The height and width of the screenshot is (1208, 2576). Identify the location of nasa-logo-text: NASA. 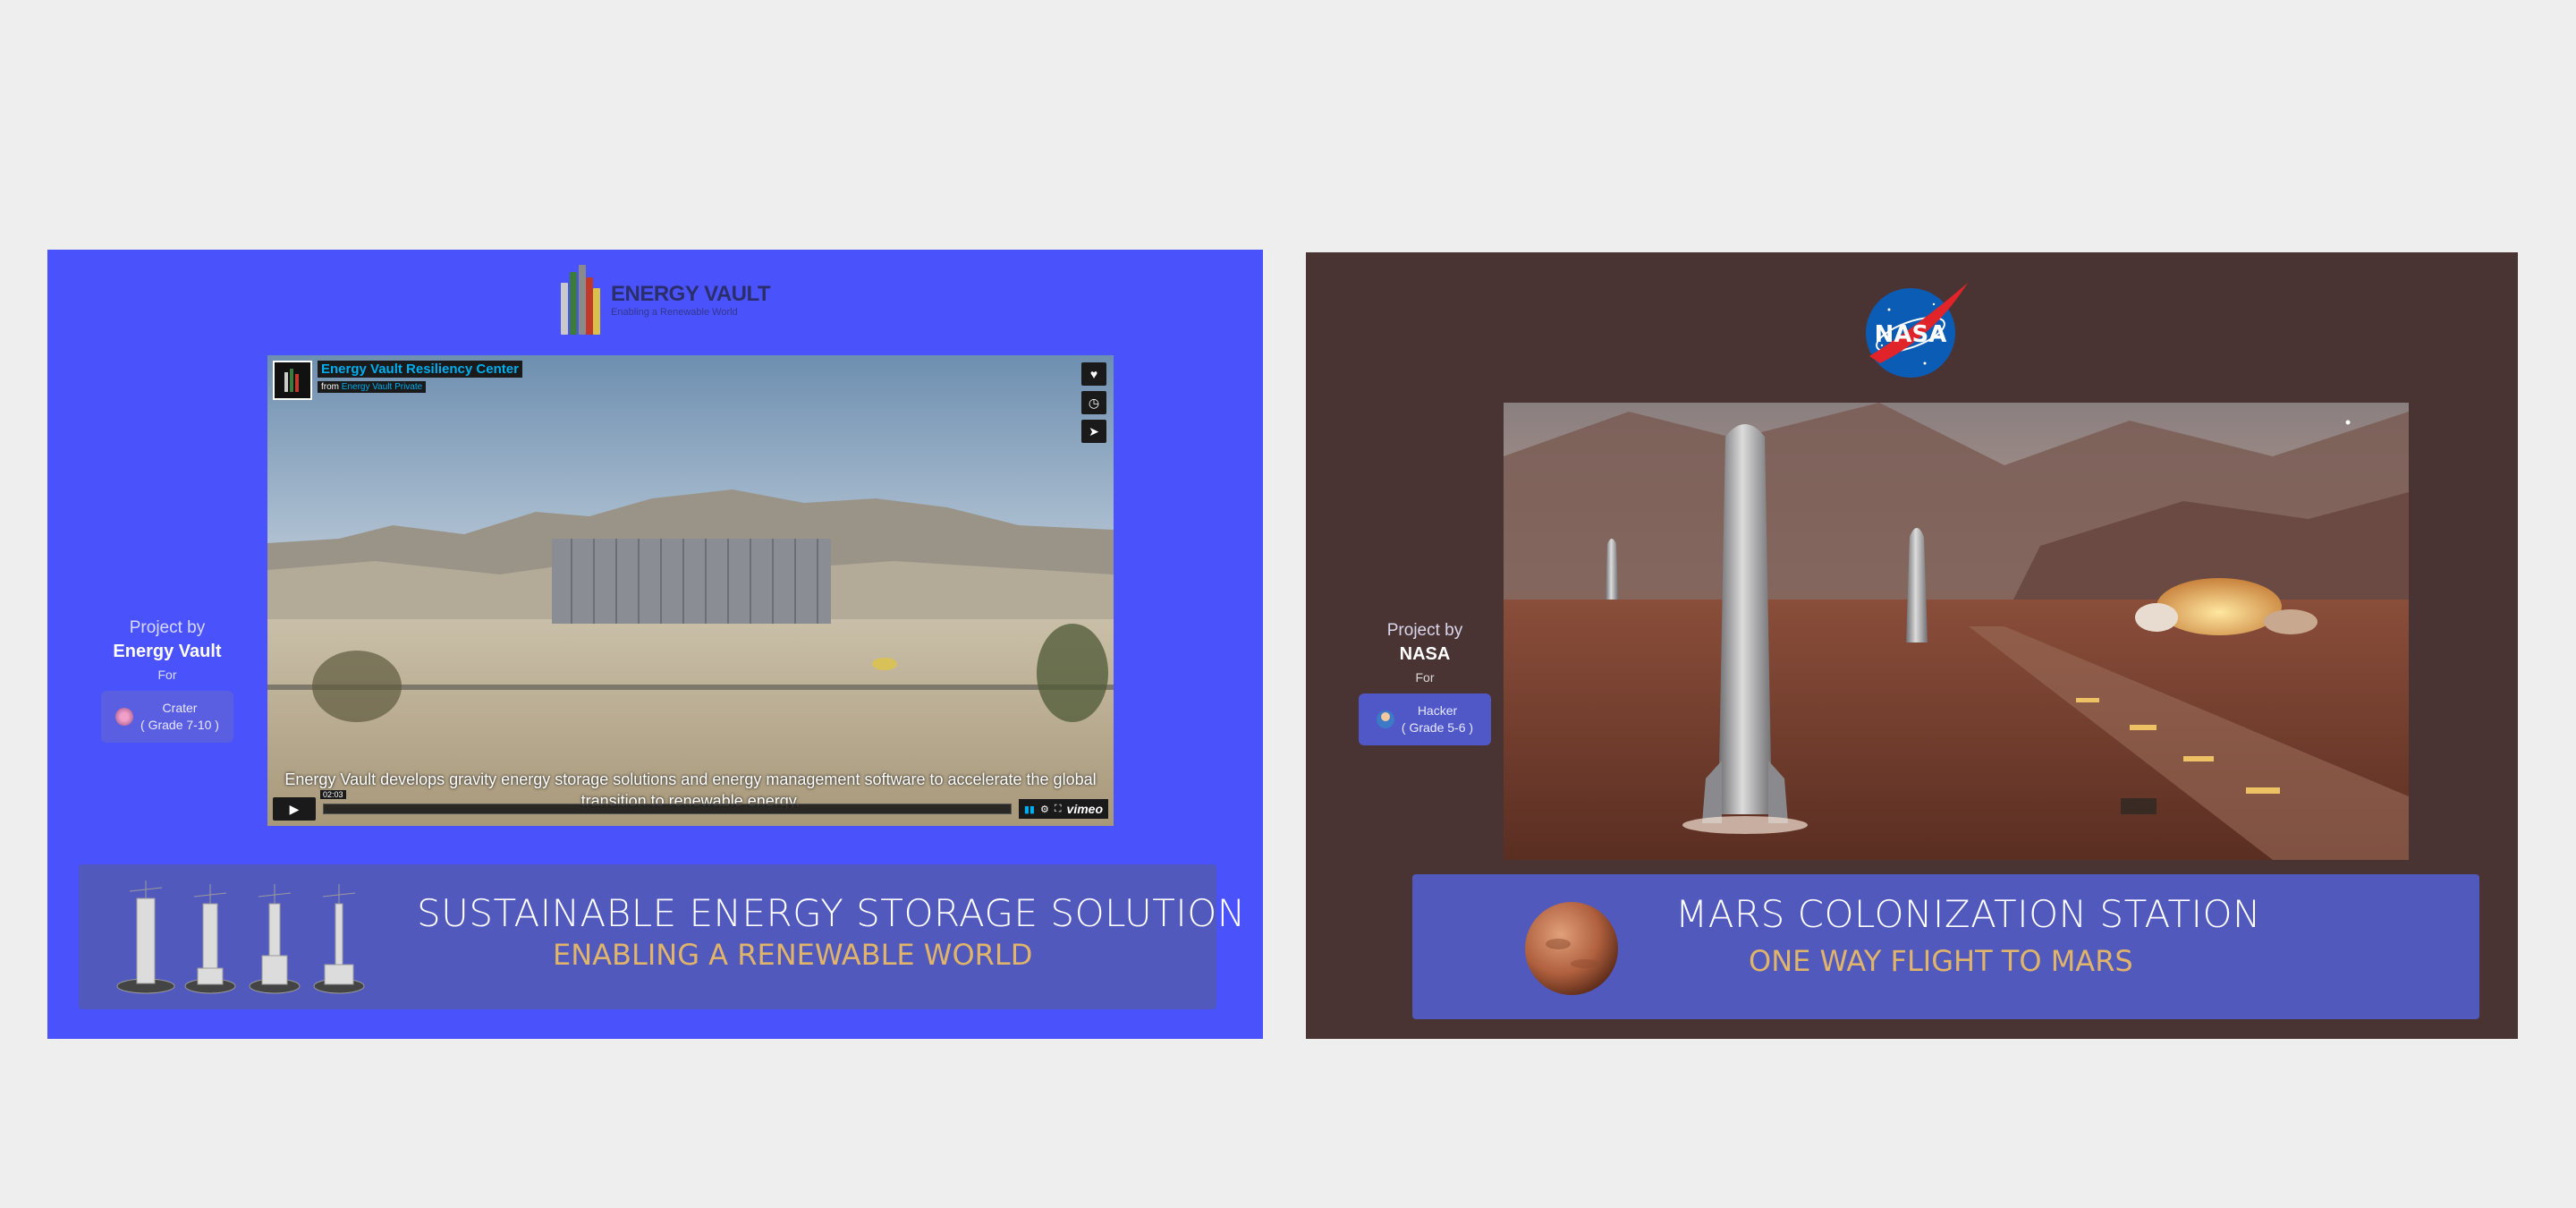
(1911, 334).